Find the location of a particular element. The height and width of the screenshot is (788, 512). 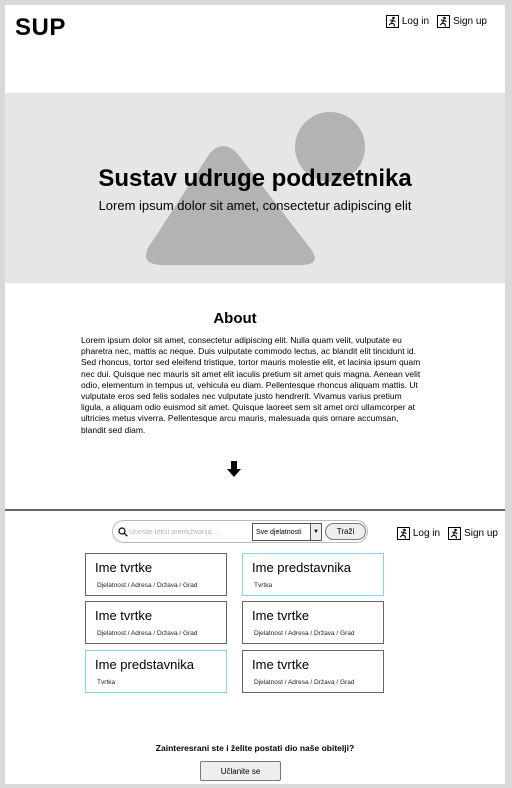

auth-links-bottom: Log in Sign up is located at coordinates (447, 533).